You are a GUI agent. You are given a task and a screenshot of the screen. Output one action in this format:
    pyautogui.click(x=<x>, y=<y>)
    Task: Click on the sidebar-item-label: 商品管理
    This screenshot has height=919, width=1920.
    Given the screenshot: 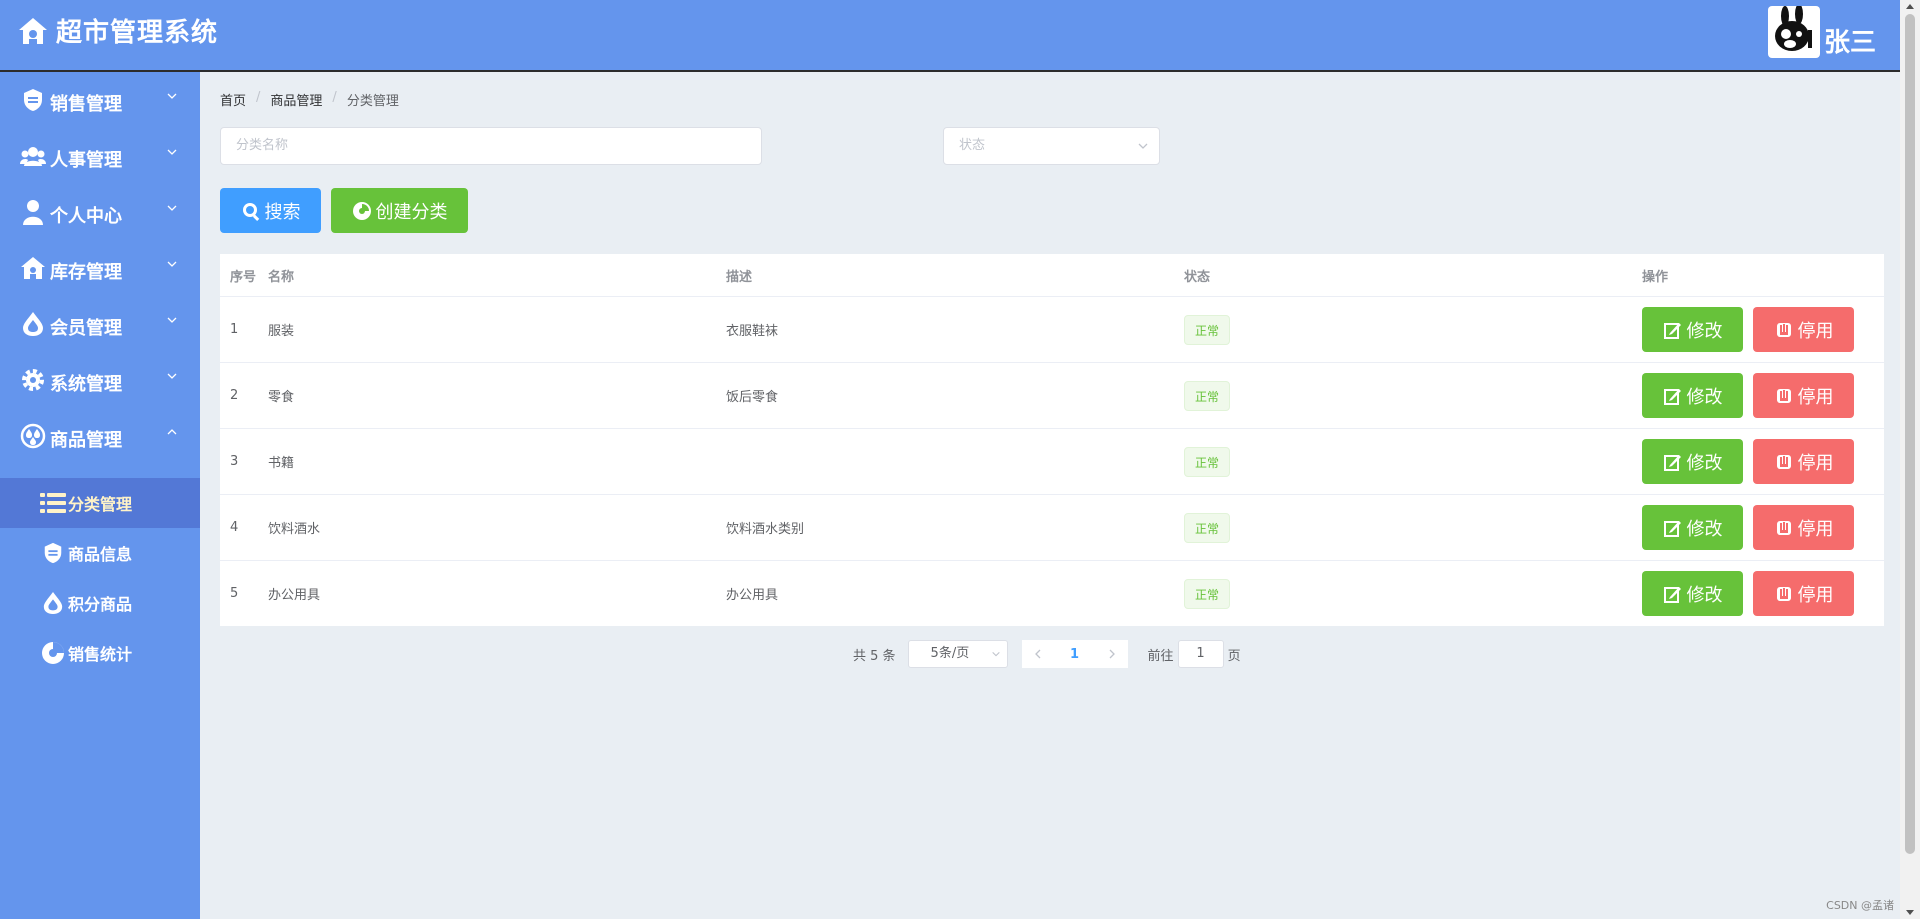 What is the action you would take?
    pyautogui.click(x=86, y=440)
    